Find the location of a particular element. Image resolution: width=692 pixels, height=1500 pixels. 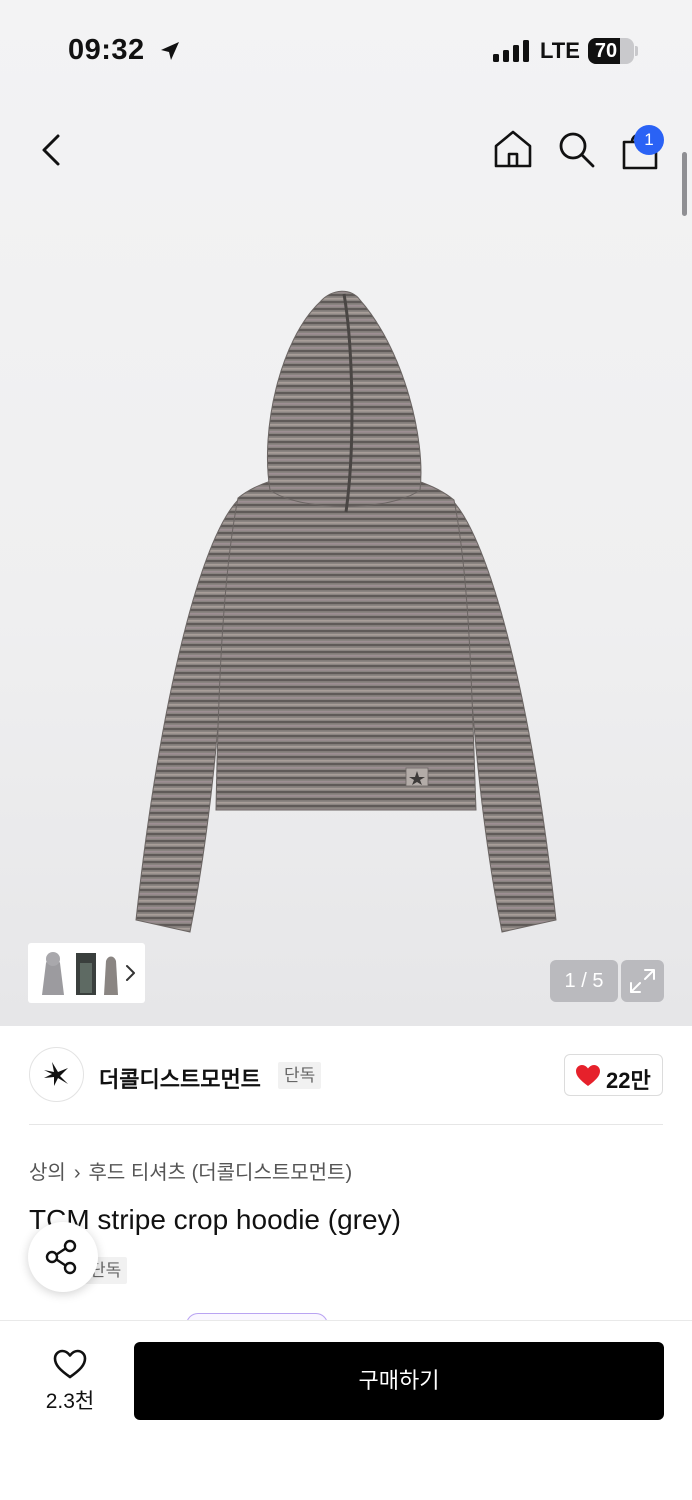

heart-filled-icon is located at coordinates (588, 1075).